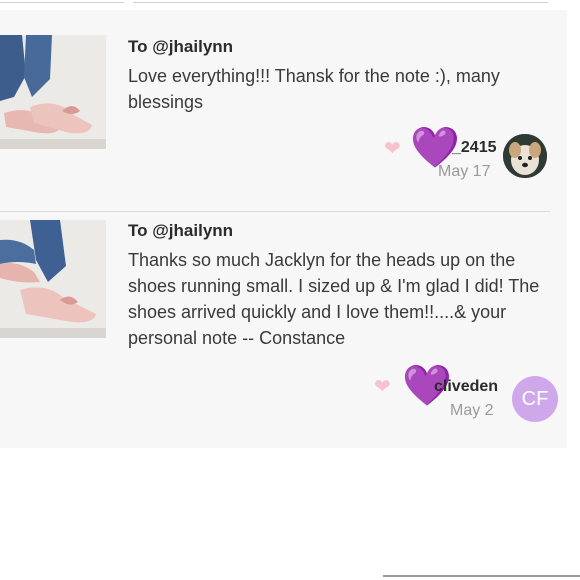  I want to click on note-meta: ❤ 💜 _2415 May 17, so click(465, 161).